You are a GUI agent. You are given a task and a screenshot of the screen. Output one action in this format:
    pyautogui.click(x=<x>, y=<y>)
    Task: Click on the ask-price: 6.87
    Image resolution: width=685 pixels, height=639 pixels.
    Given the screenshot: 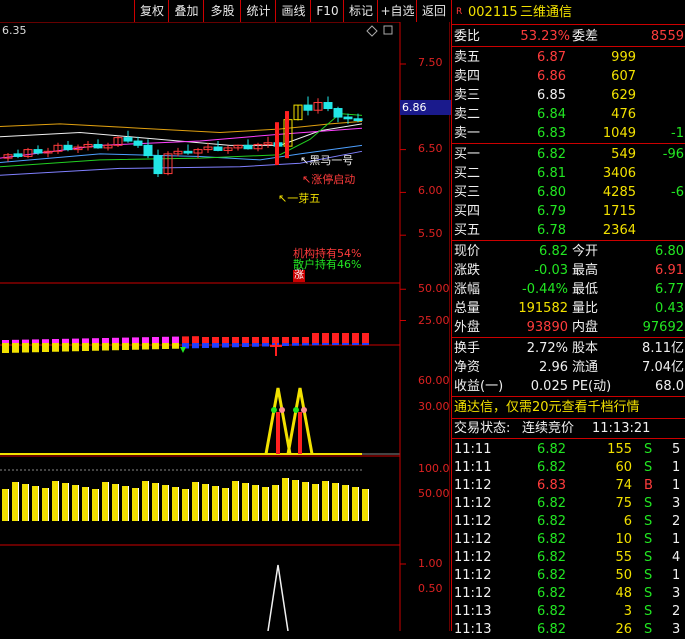 What is the action you would take?
    pyautogui.click(x=551, y=57)
    